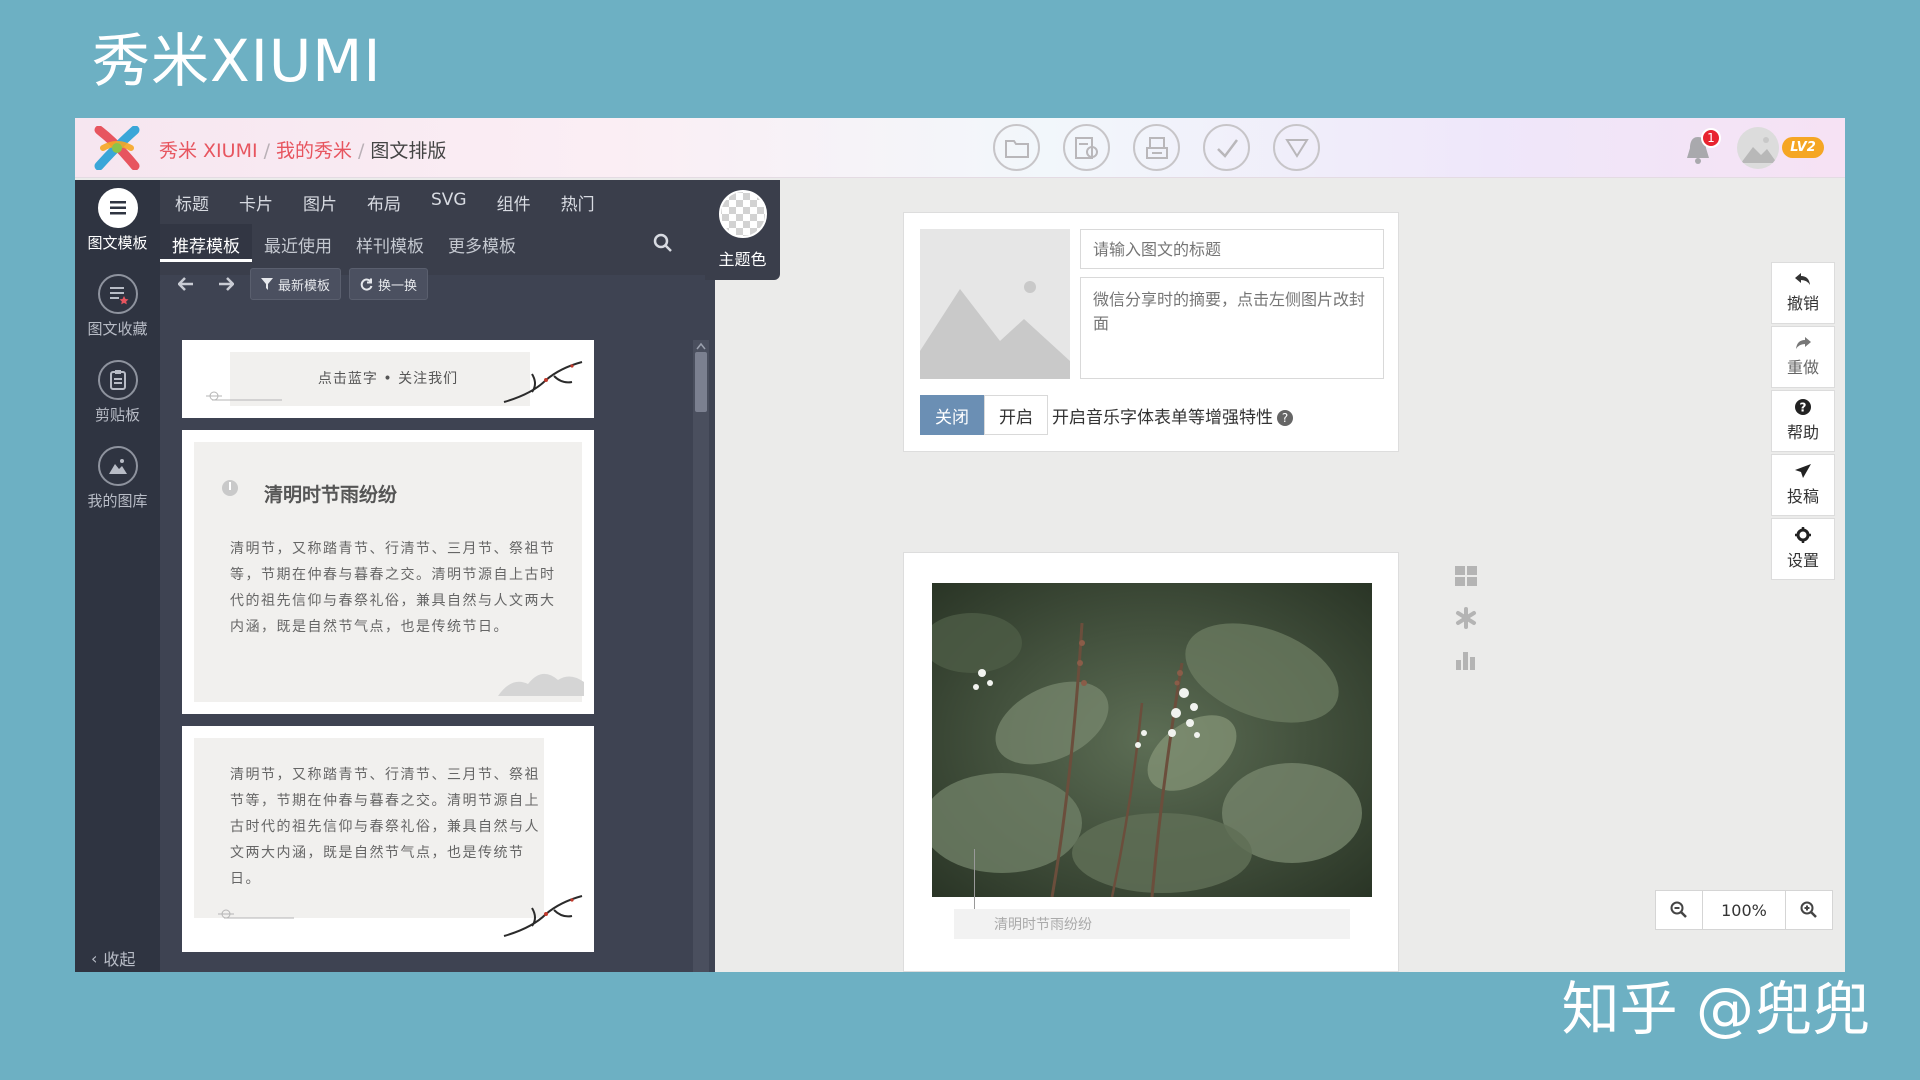 The image size is (1920, 1080). I want to click on favorites-list-icon, so click(118, 296).